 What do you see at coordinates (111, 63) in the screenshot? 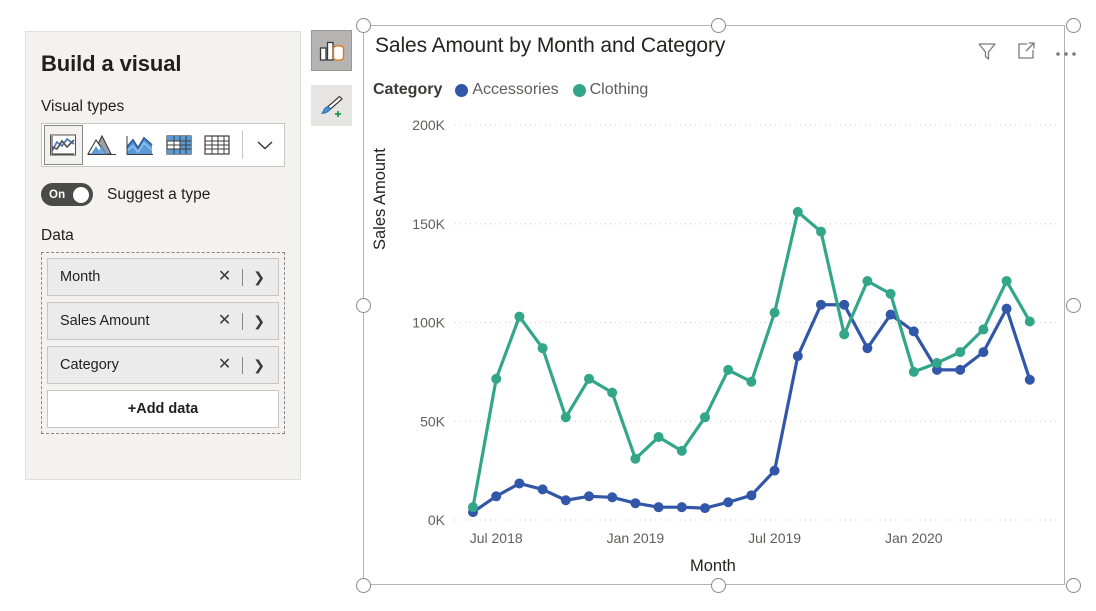
I see `page-title: Build a visual` at bounding box center [111, 63].